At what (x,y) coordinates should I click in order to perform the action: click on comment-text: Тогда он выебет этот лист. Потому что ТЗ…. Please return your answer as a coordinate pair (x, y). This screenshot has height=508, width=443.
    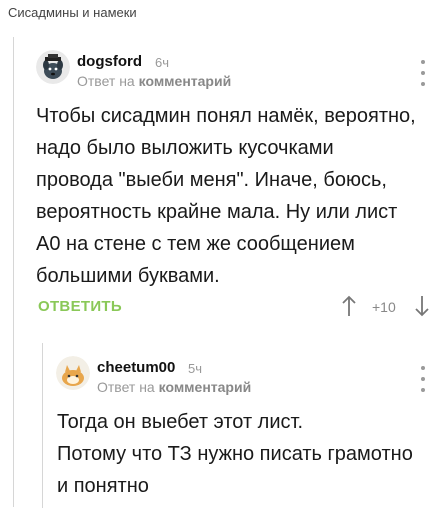
    Looking at the image, I should click on (235, 454).